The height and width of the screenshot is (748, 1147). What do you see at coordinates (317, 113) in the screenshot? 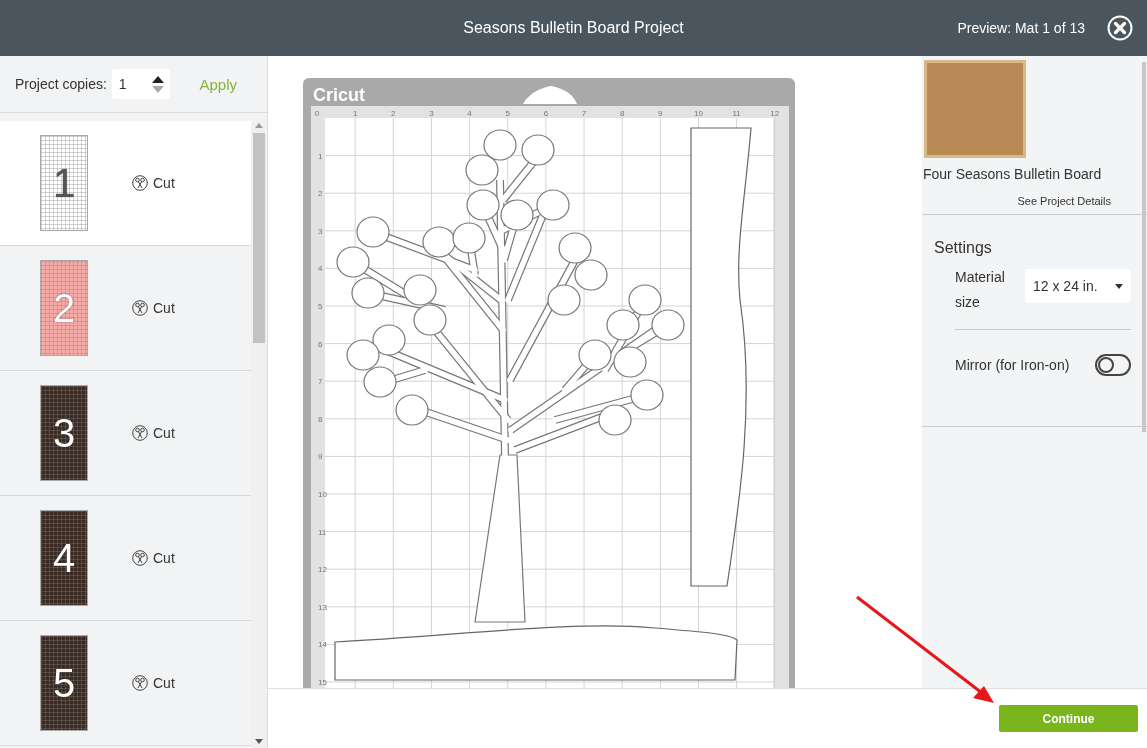
I see `ruler-label: 0` at bounding box center [317, 113].